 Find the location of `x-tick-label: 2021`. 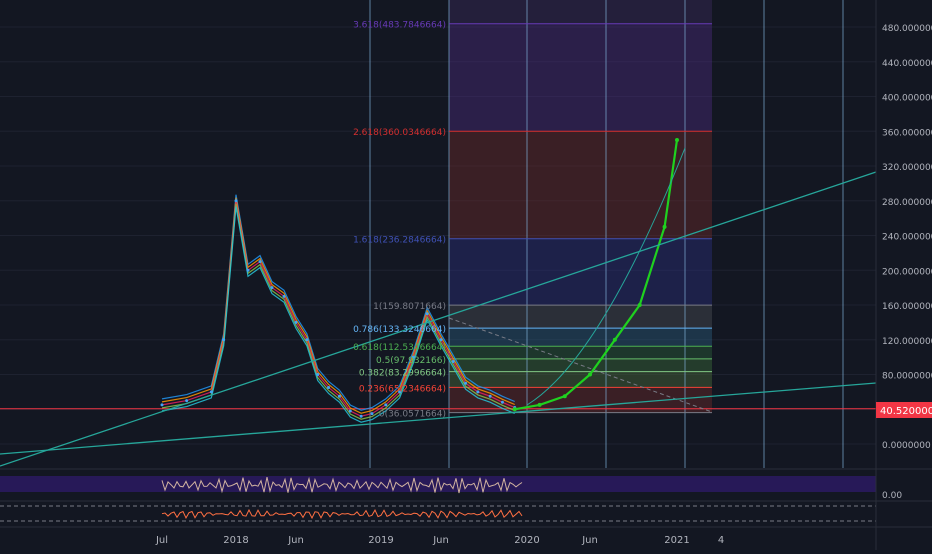

x-tick-label: 2021 is located at coordinates (676, 540).